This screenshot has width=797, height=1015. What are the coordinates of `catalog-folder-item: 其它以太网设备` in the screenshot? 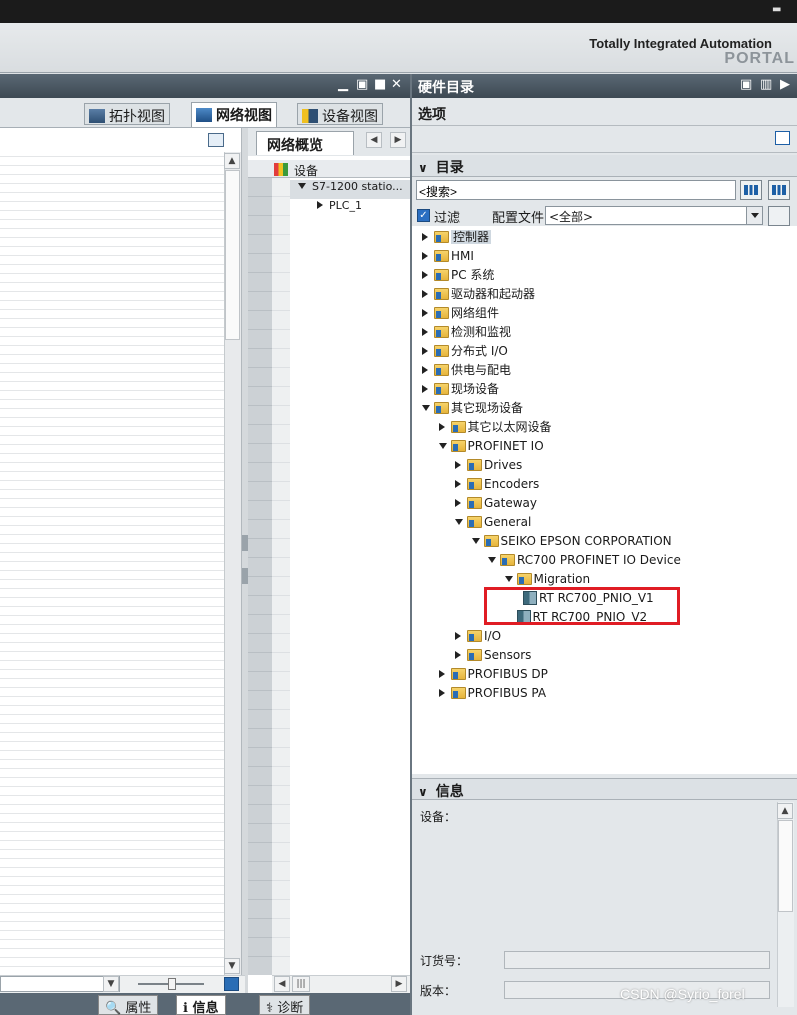 It's located at (495, 427).